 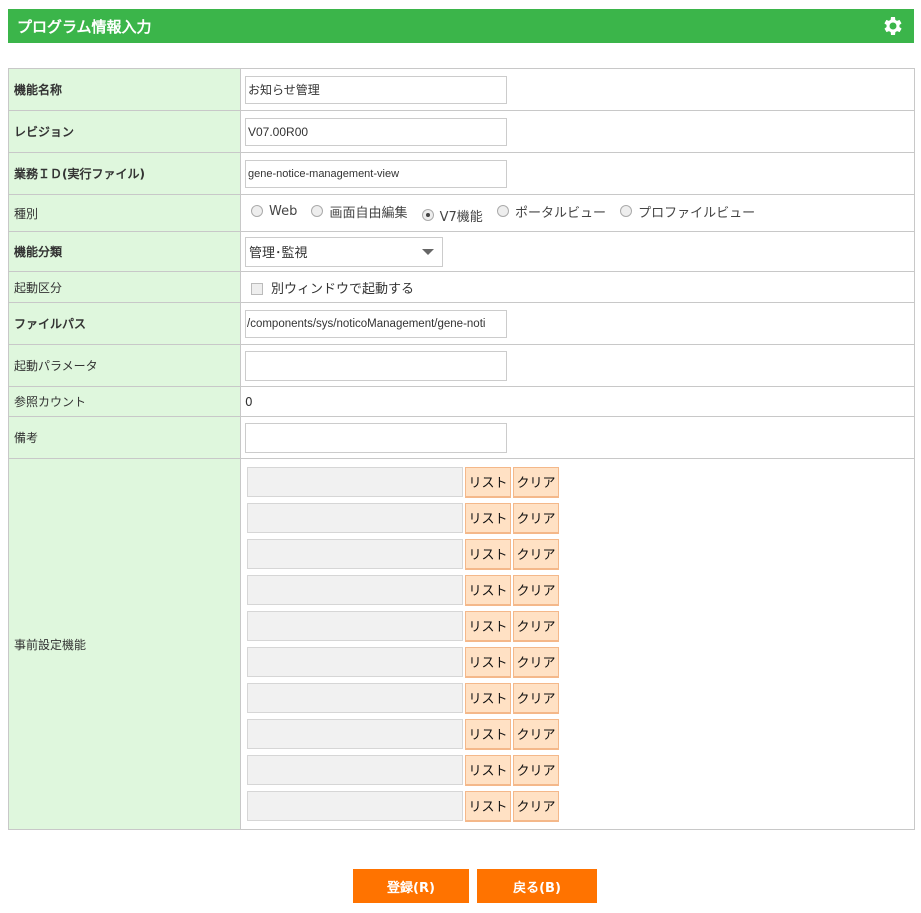 I want to click on new-window-checkbox, so click(x=257, y=289).